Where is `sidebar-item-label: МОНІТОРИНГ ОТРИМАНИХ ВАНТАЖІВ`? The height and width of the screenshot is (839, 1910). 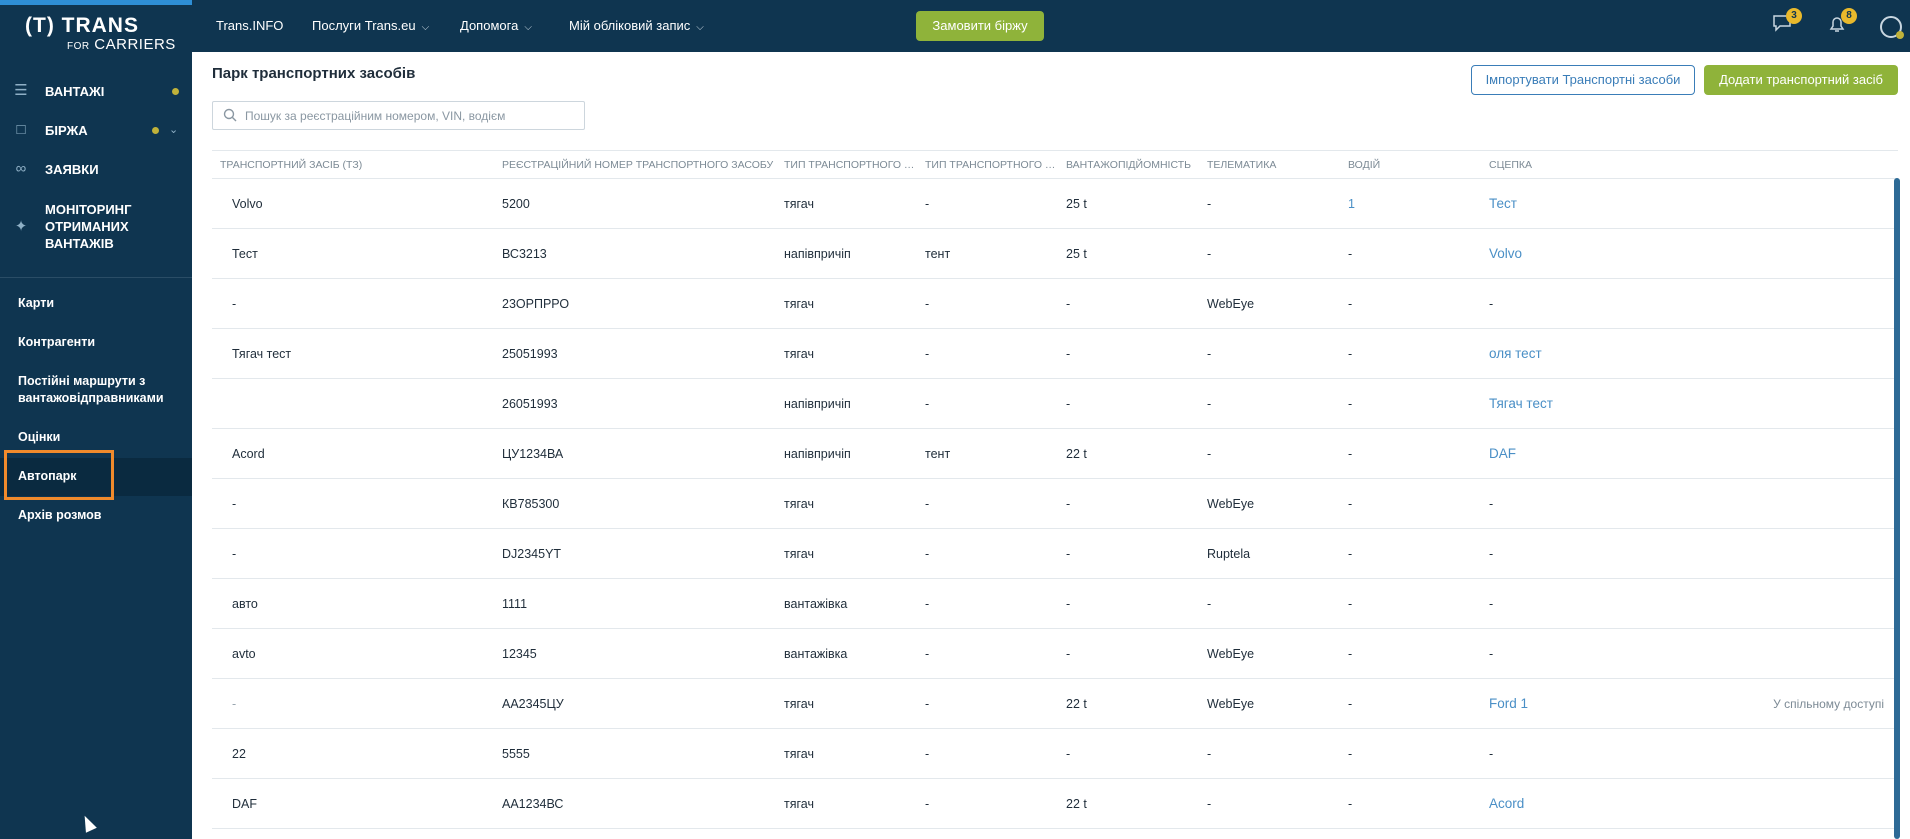 sidebar-item-label: МОНІТОРИНГ ОТРИМАНИХ ВАНТАЖІВ is located at coordinates (88, 226).